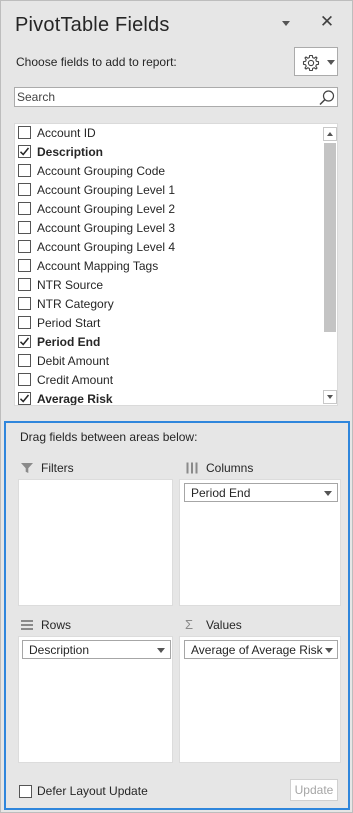  Describe the element at coordinates (260, 469) in the screenshot. I see `columns-area-header: Columns` at that location.